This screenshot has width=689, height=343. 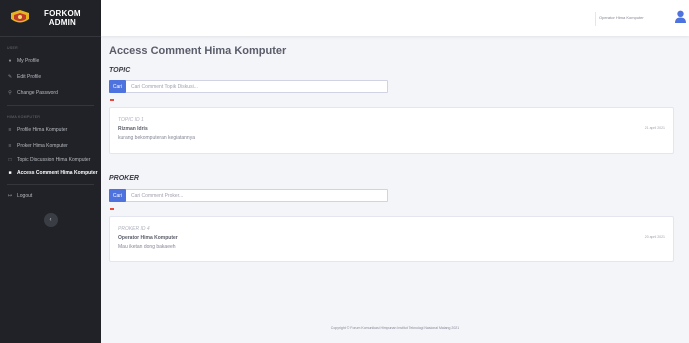 What do you see at coordinates (54, 160) in the screenshot?
I see `sidebar-item-label: Topic Discussion Hima Komputer` at bounding box center [54, 160].